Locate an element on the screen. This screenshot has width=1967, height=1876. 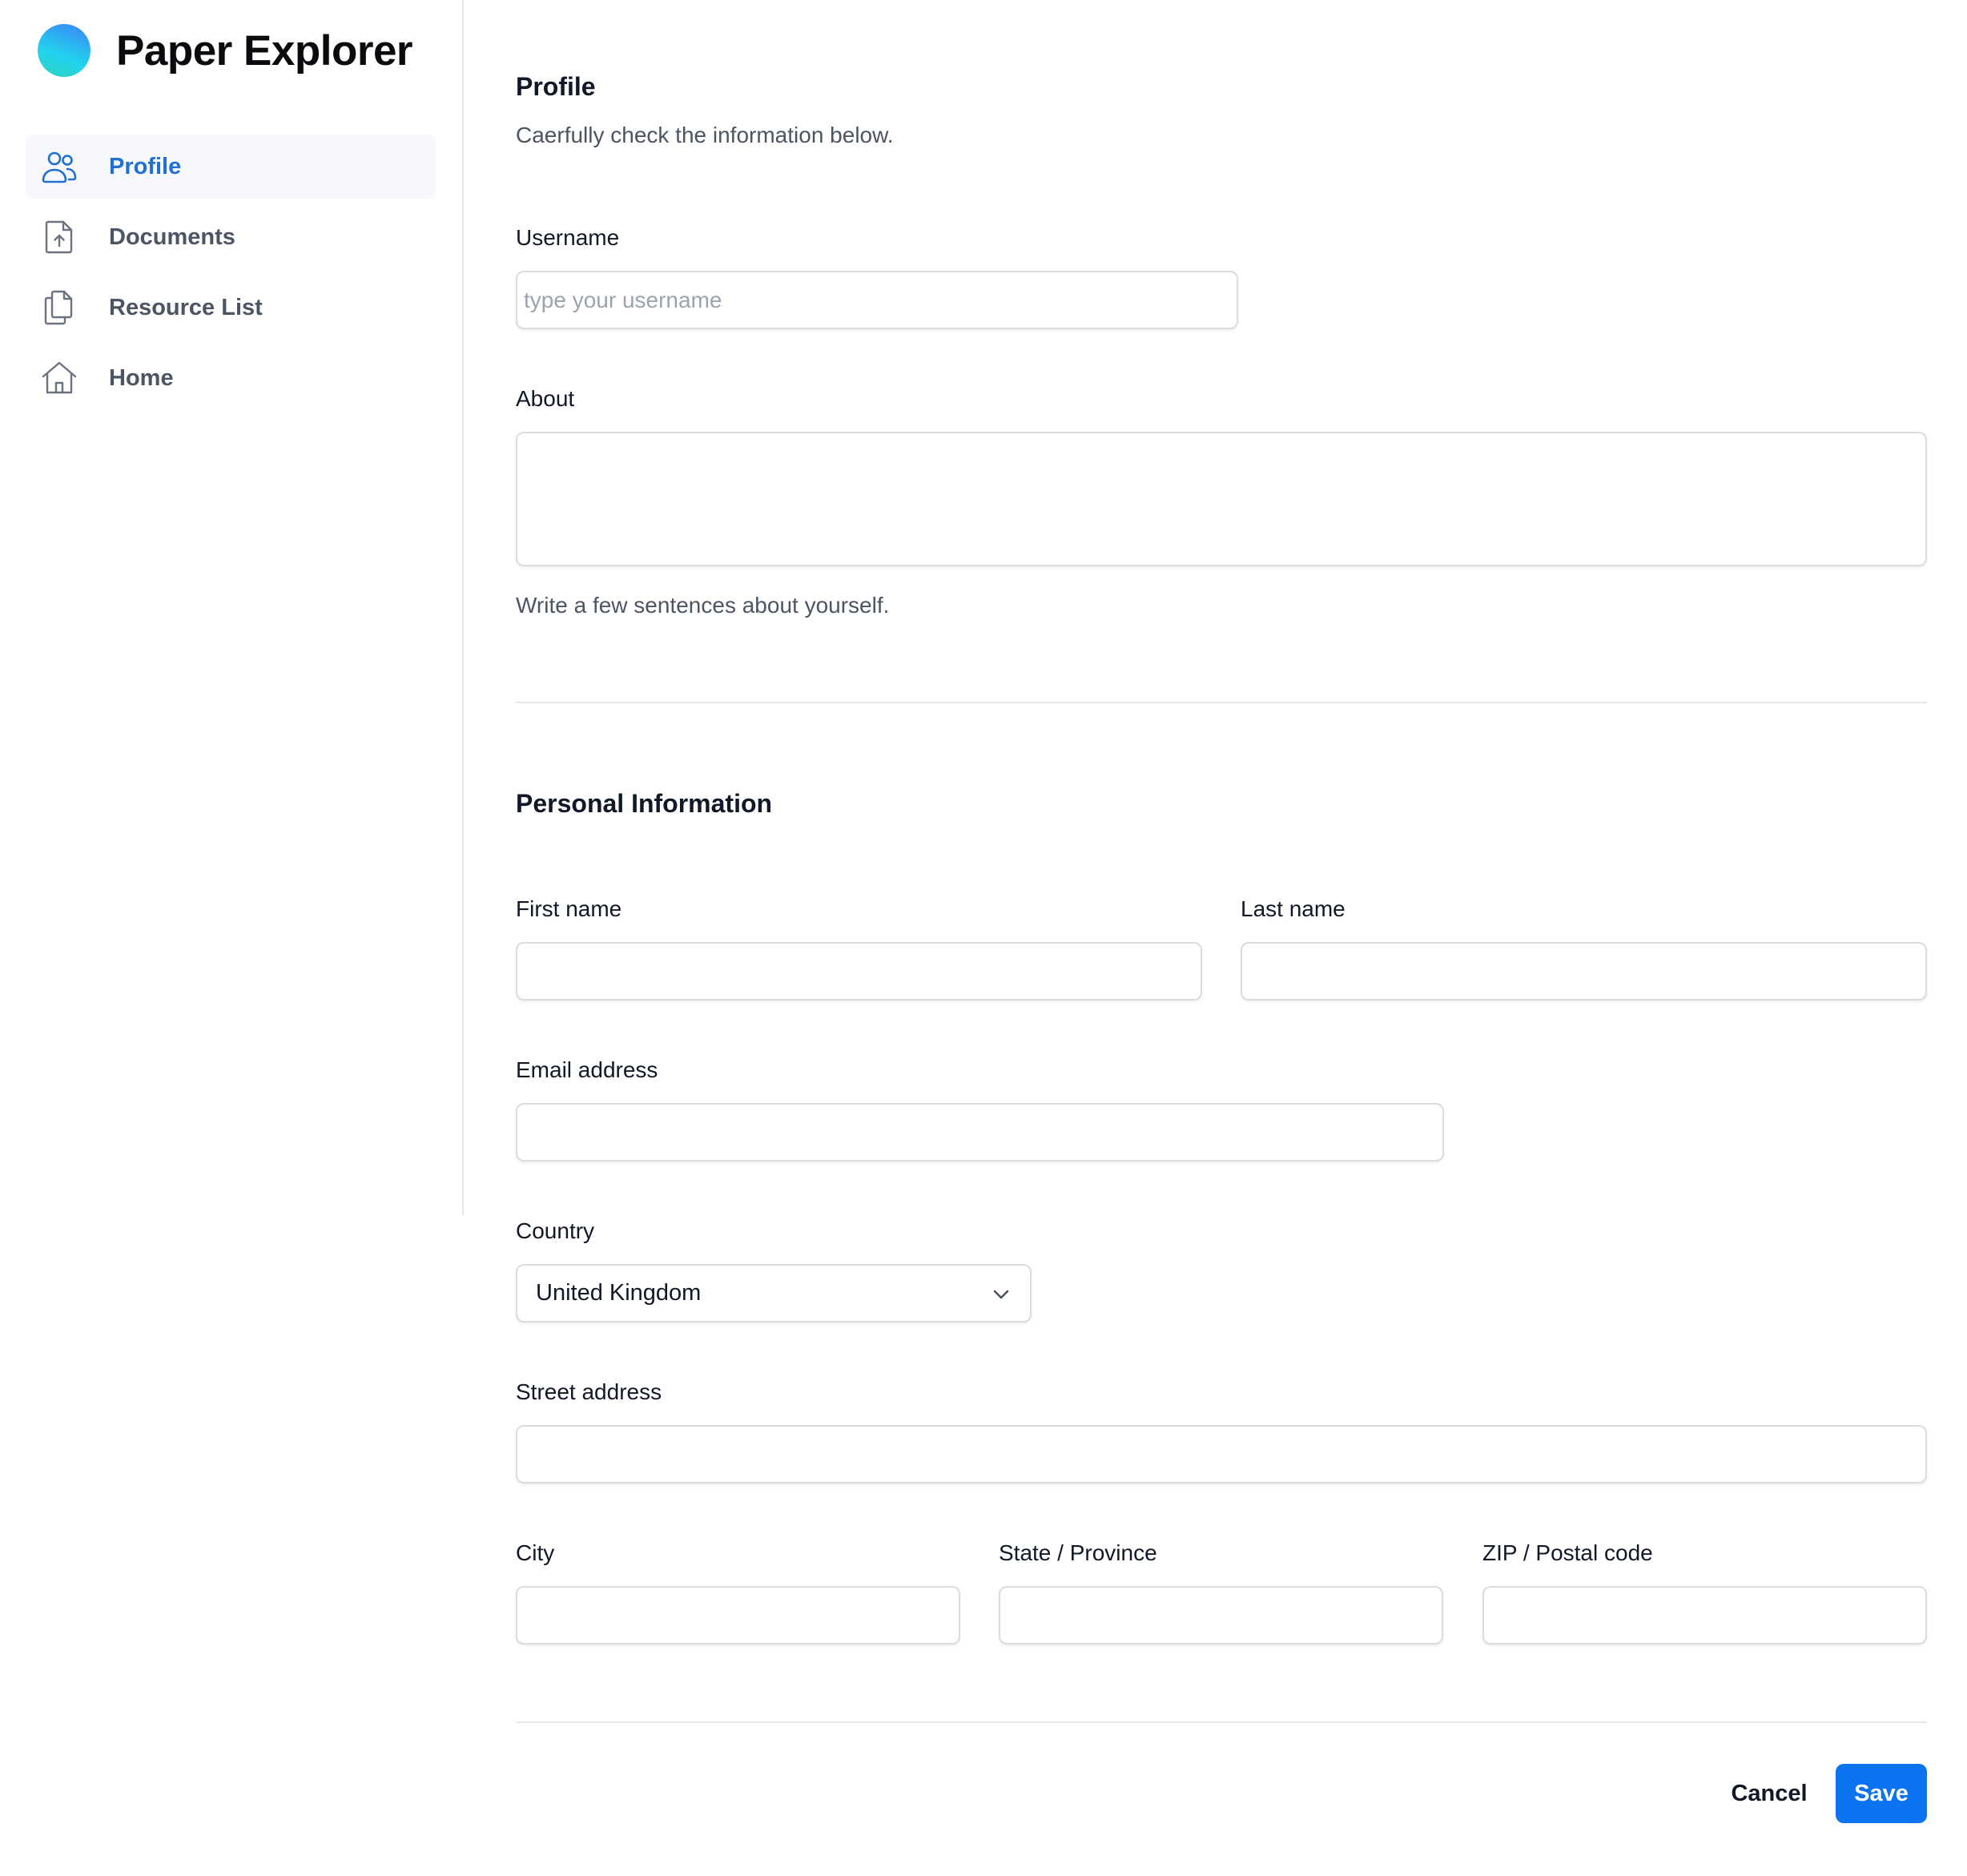
last-name-label: Last name is located at coordinates (1293, 908).